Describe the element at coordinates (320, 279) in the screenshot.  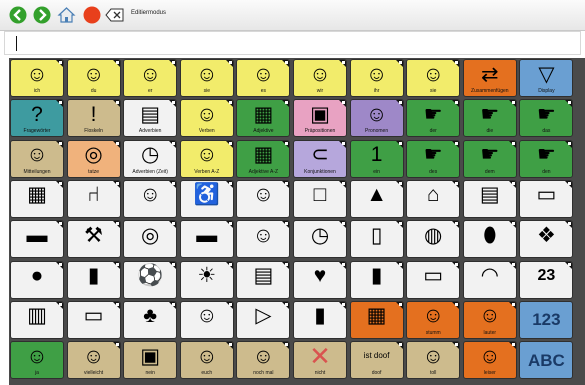
I see `symbol-cell: ♥` at that location.